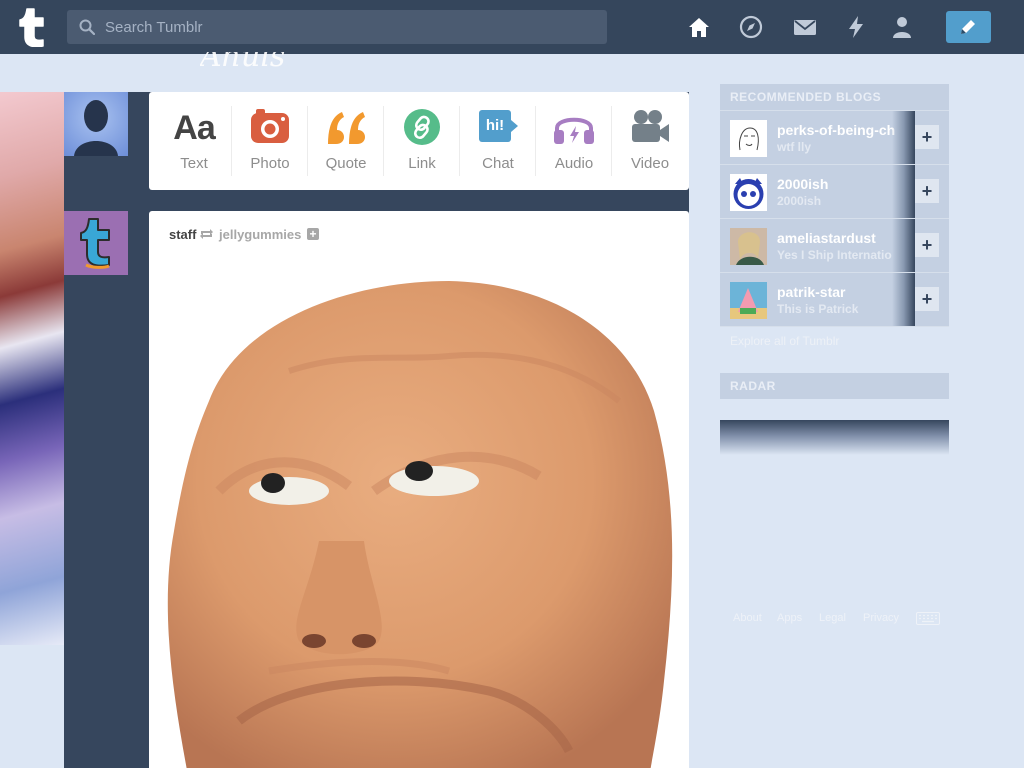 The image size is (1024, 768). I want to click on post-type-label: Chat, so click(498, 163).